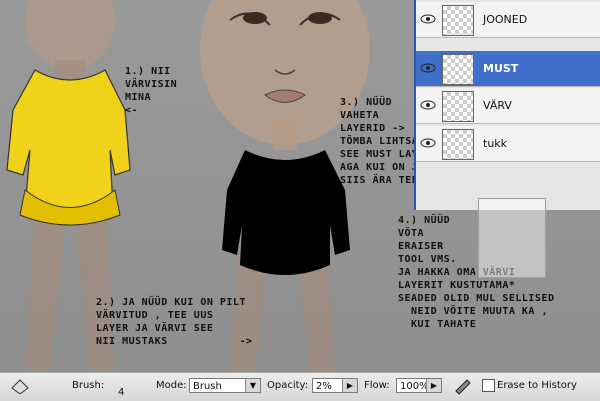 Image resolution: width=600 pixels, height=401 pixels. What do you see at coordinates (377, 385) in the screenshot?
I see `flow-label: Flow:` at bounding box center [377, 385].